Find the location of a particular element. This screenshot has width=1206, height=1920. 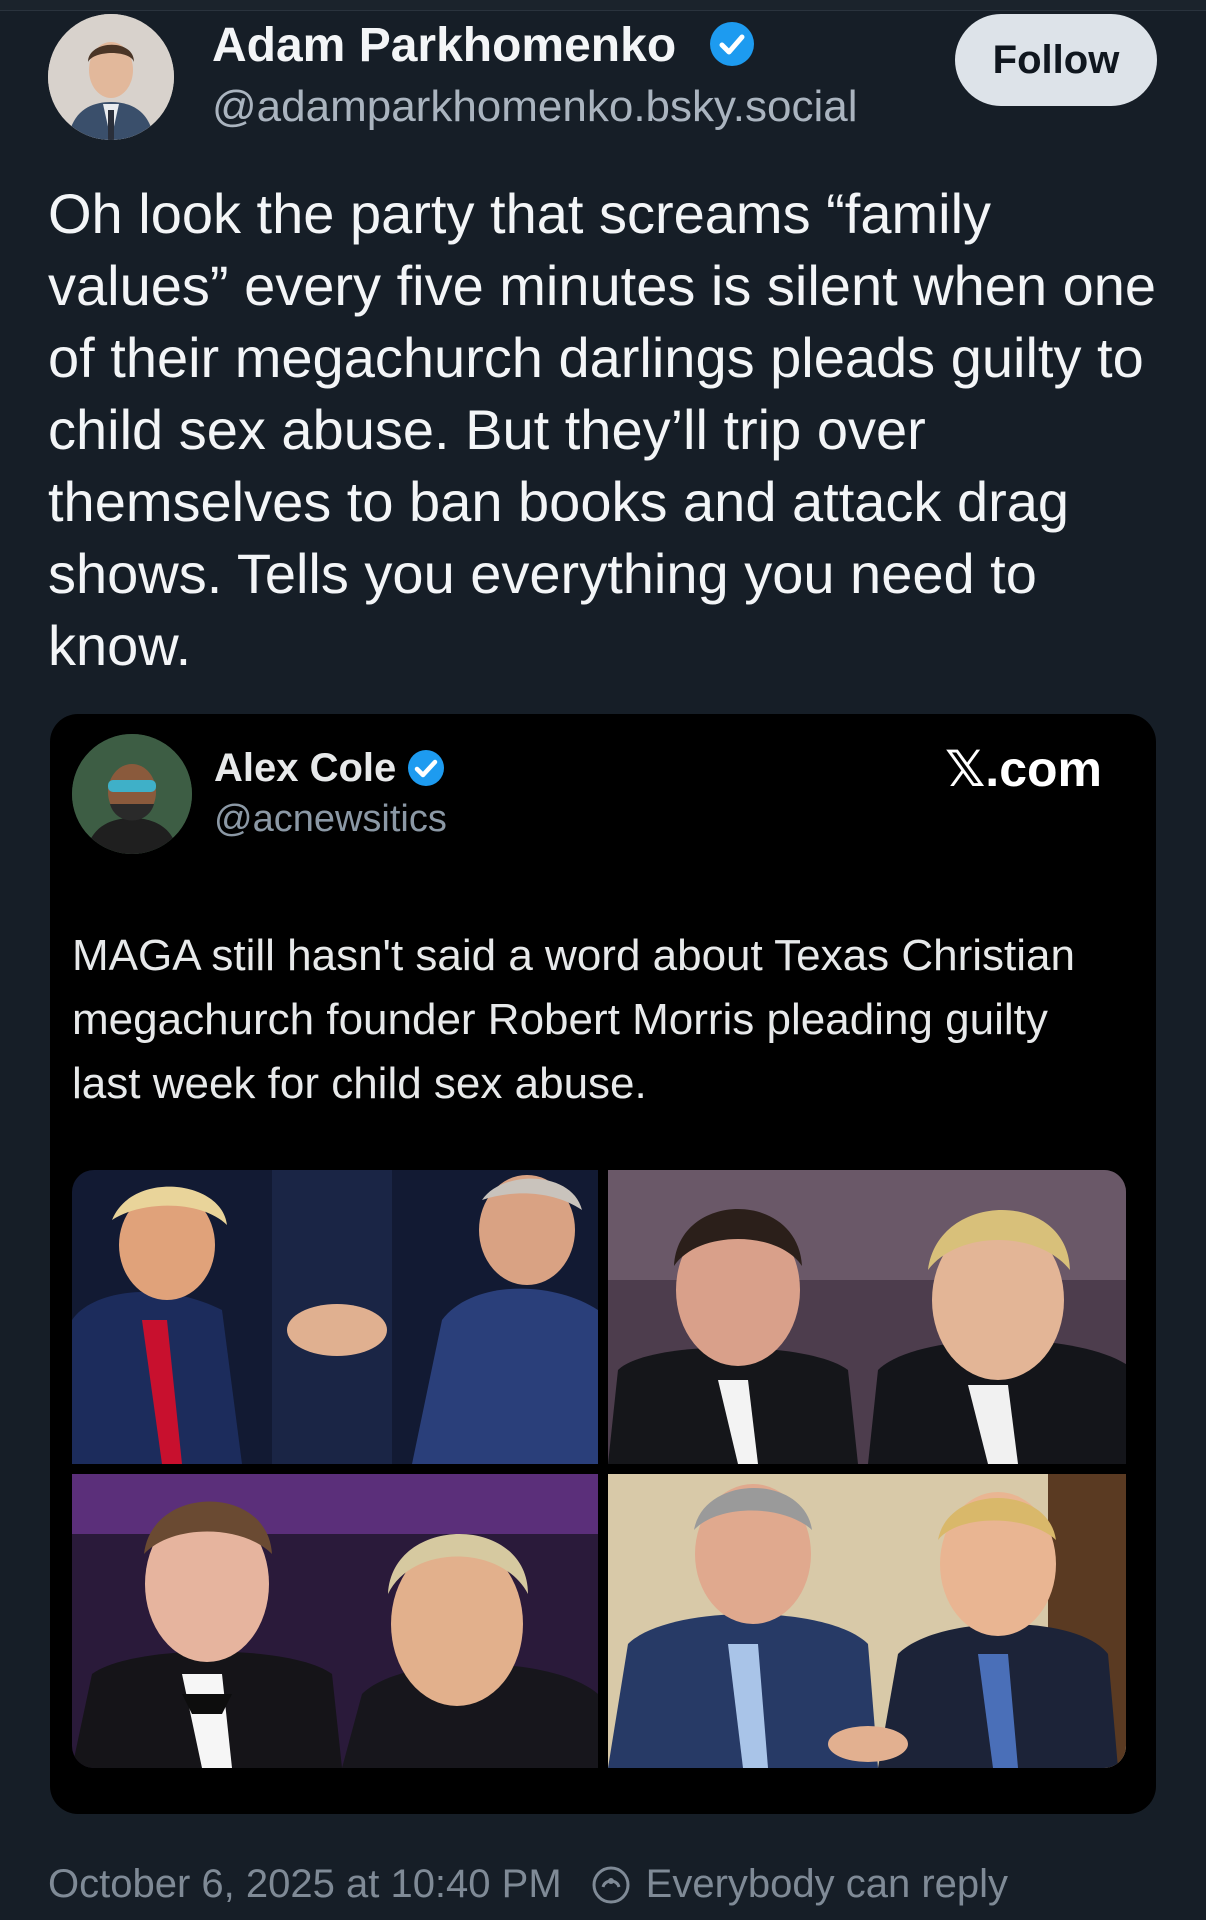

quoted-author-name: Alex Cole is located at coordinates (305, 768).